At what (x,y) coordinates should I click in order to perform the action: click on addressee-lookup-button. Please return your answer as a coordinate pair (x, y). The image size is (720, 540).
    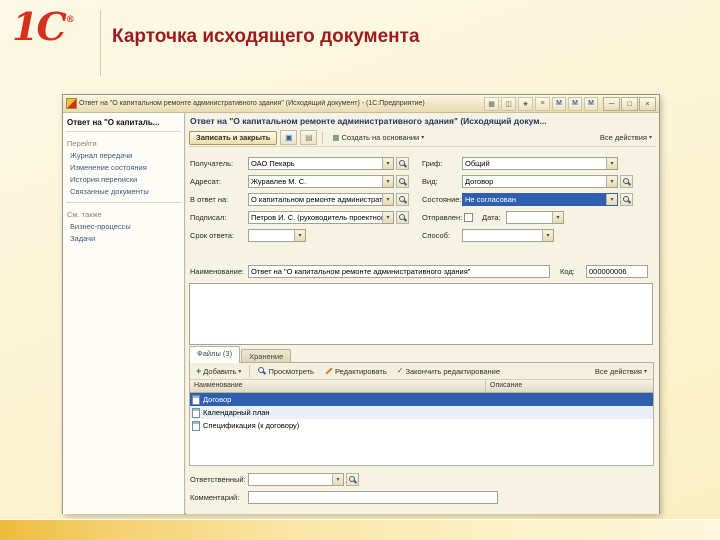
    Looking at the image, I should click on (402, 181).